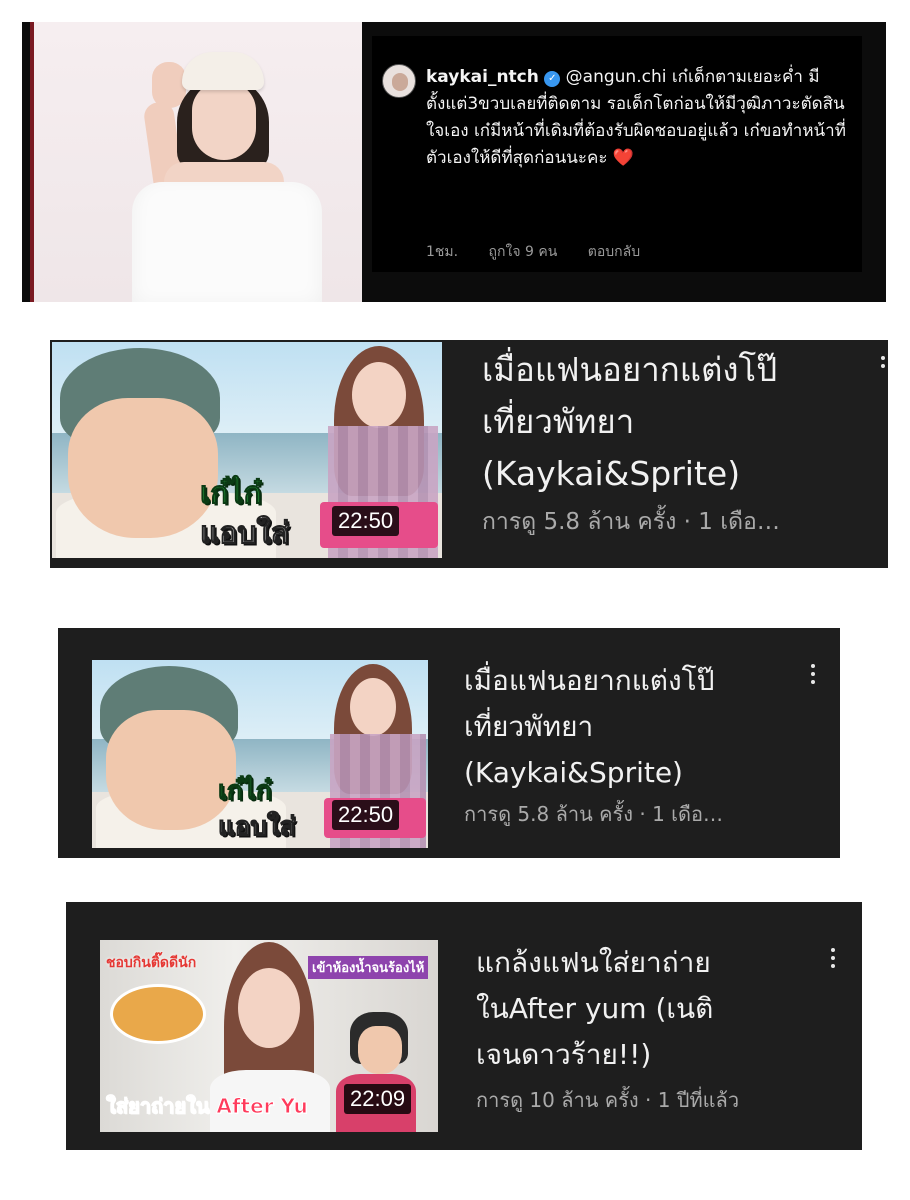 The height and width of the screenshot is (1200, 910). What do you see at coordinates (378, 1099) in the screenshot?
I see `video-duration-badge: 22:09` at bounding box center [378, 1099].